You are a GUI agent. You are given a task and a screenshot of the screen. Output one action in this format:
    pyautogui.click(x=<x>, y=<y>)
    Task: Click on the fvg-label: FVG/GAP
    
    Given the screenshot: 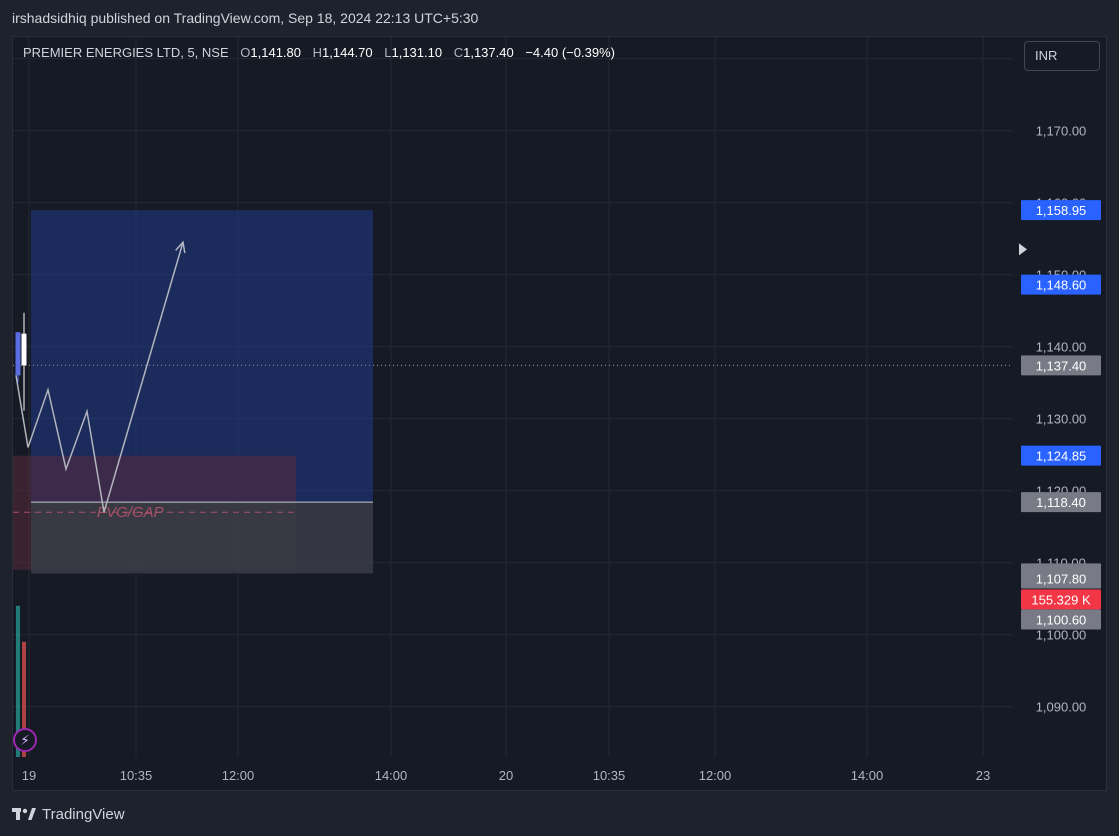 What is the action you would take?
    pyautogui.click(x=130, y=512)
    